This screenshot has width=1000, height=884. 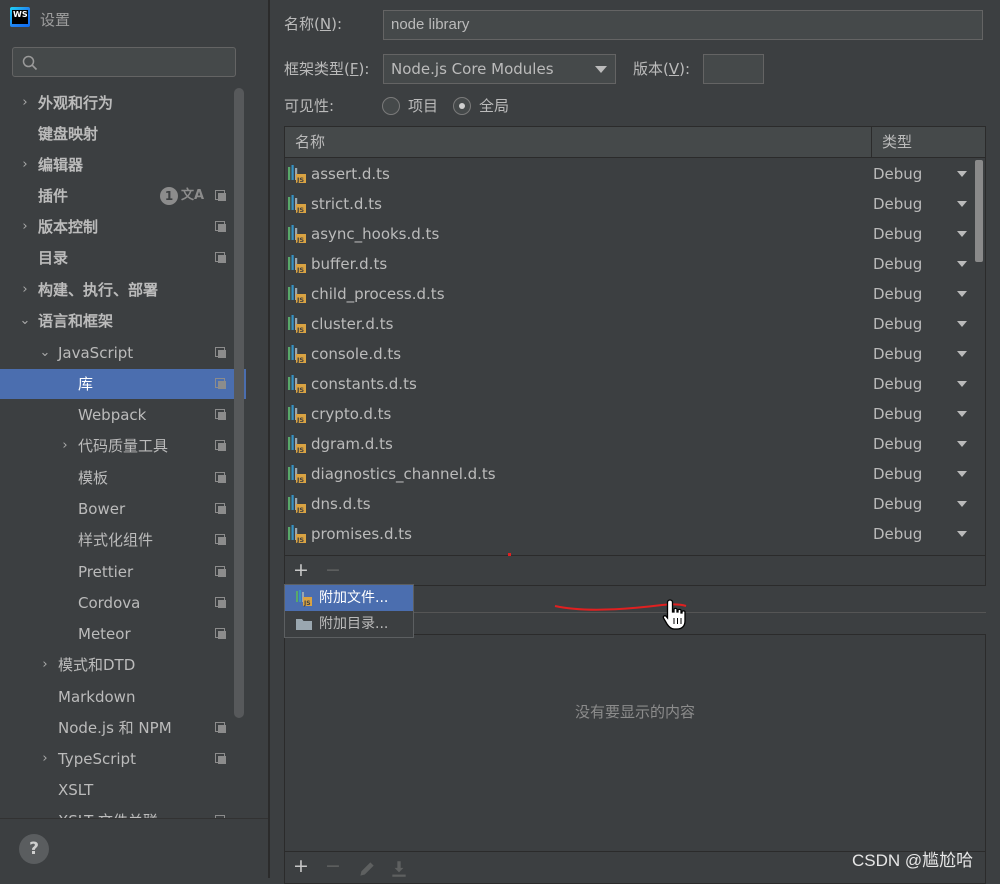 I want to click on download-icon, so click(x=399, y=869).